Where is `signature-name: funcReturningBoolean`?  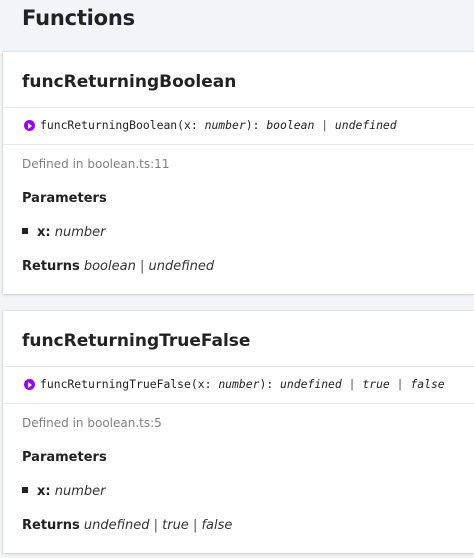 signature-name: funcReturningBoolean is located at coordinates (109, 125).